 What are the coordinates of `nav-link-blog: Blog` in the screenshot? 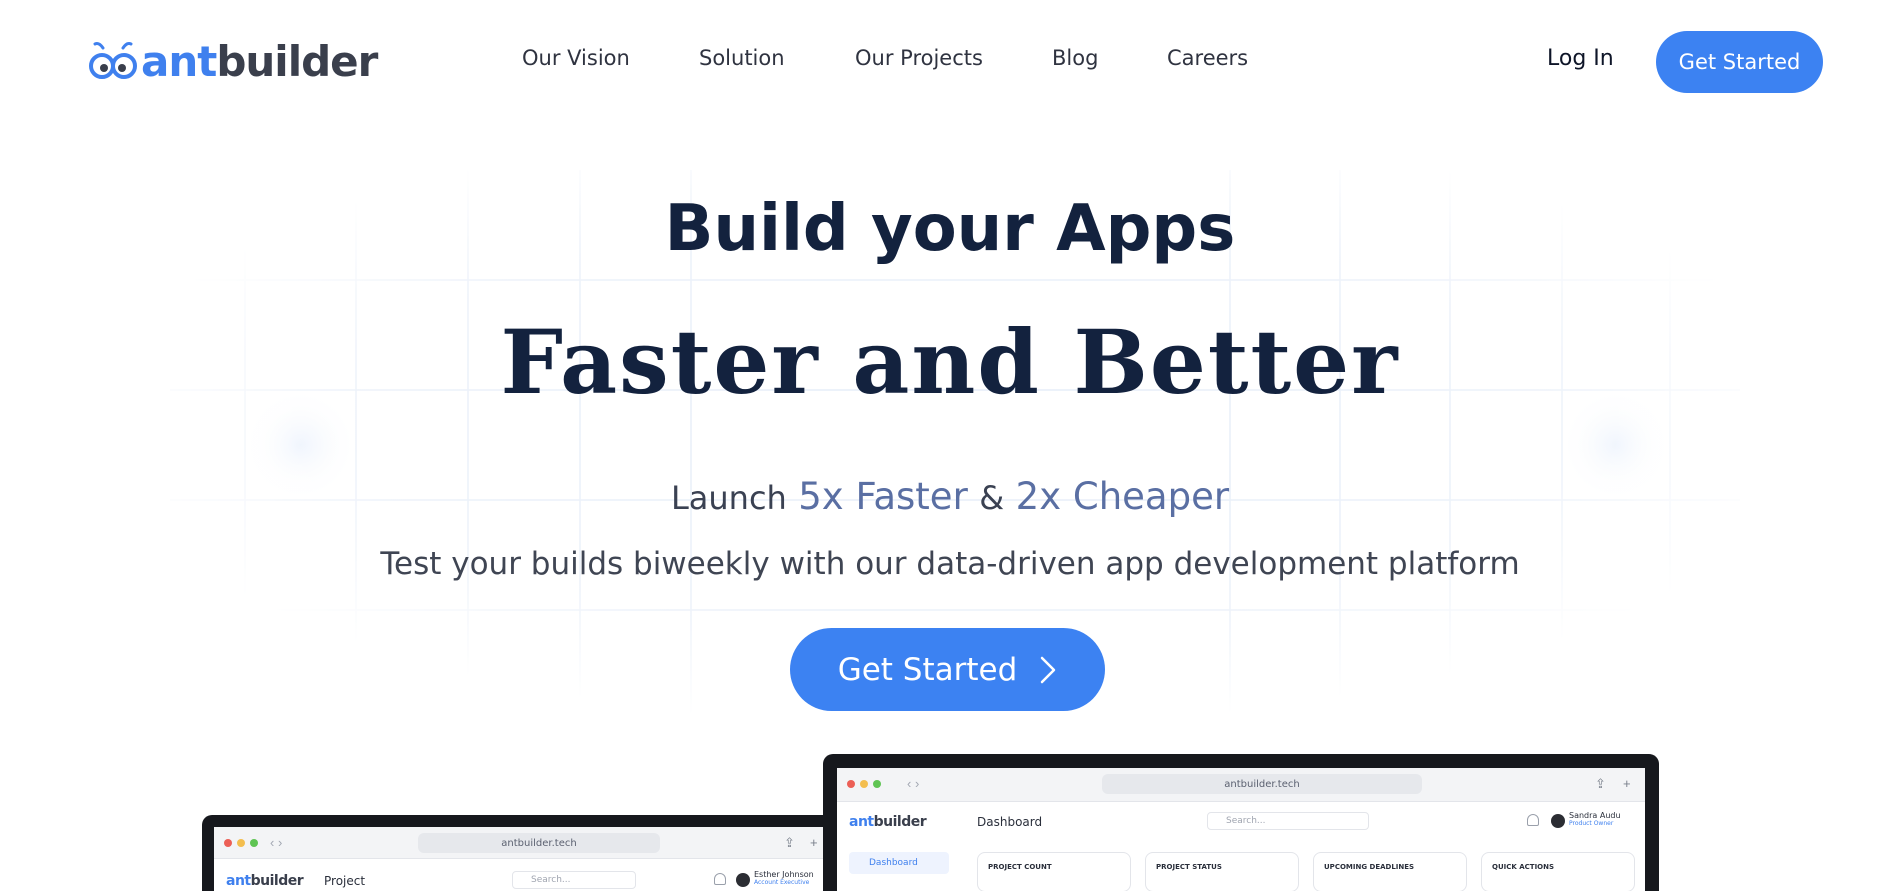 It's located at (1075, 58).